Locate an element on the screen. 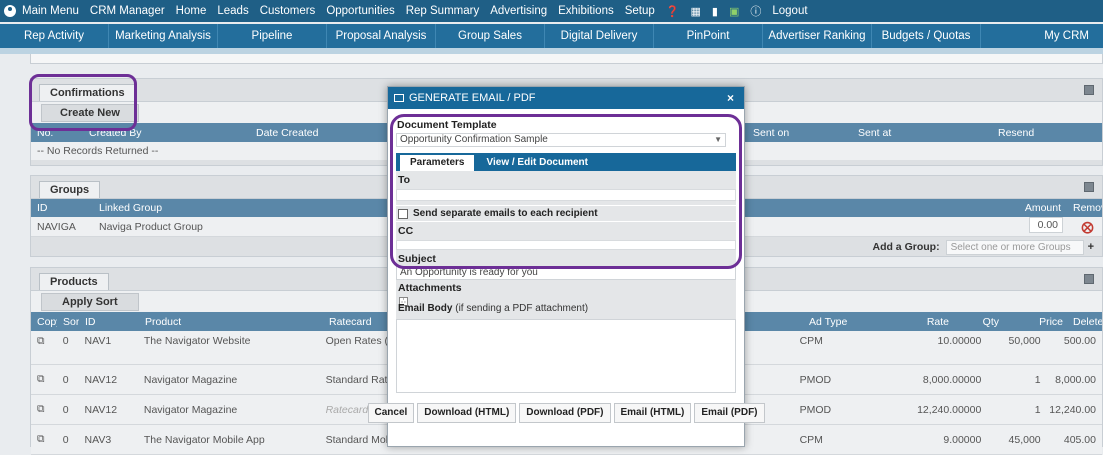 The width and height of the screenshot is (1103, 455). nav-home: Home is located at coordinates (191, 11).